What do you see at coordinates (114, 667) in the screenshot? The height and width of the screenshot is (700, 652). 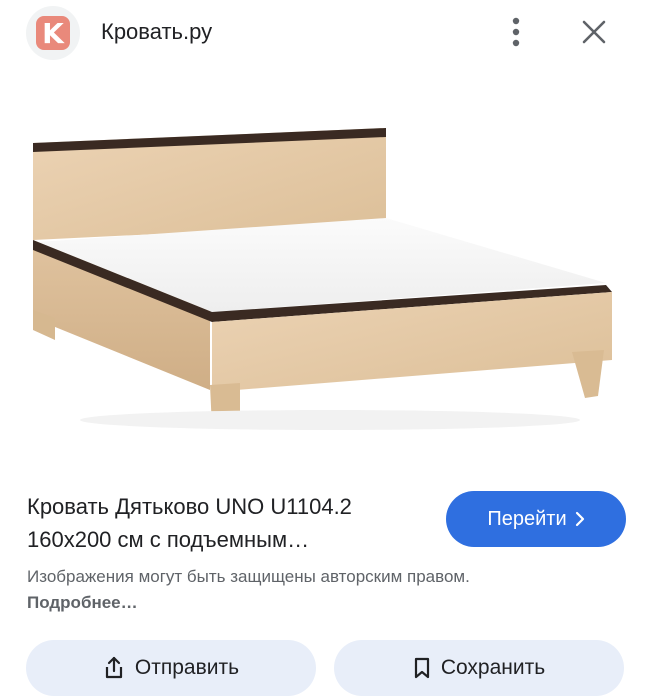 I see `share-icon` at bounding box center [114, 667].